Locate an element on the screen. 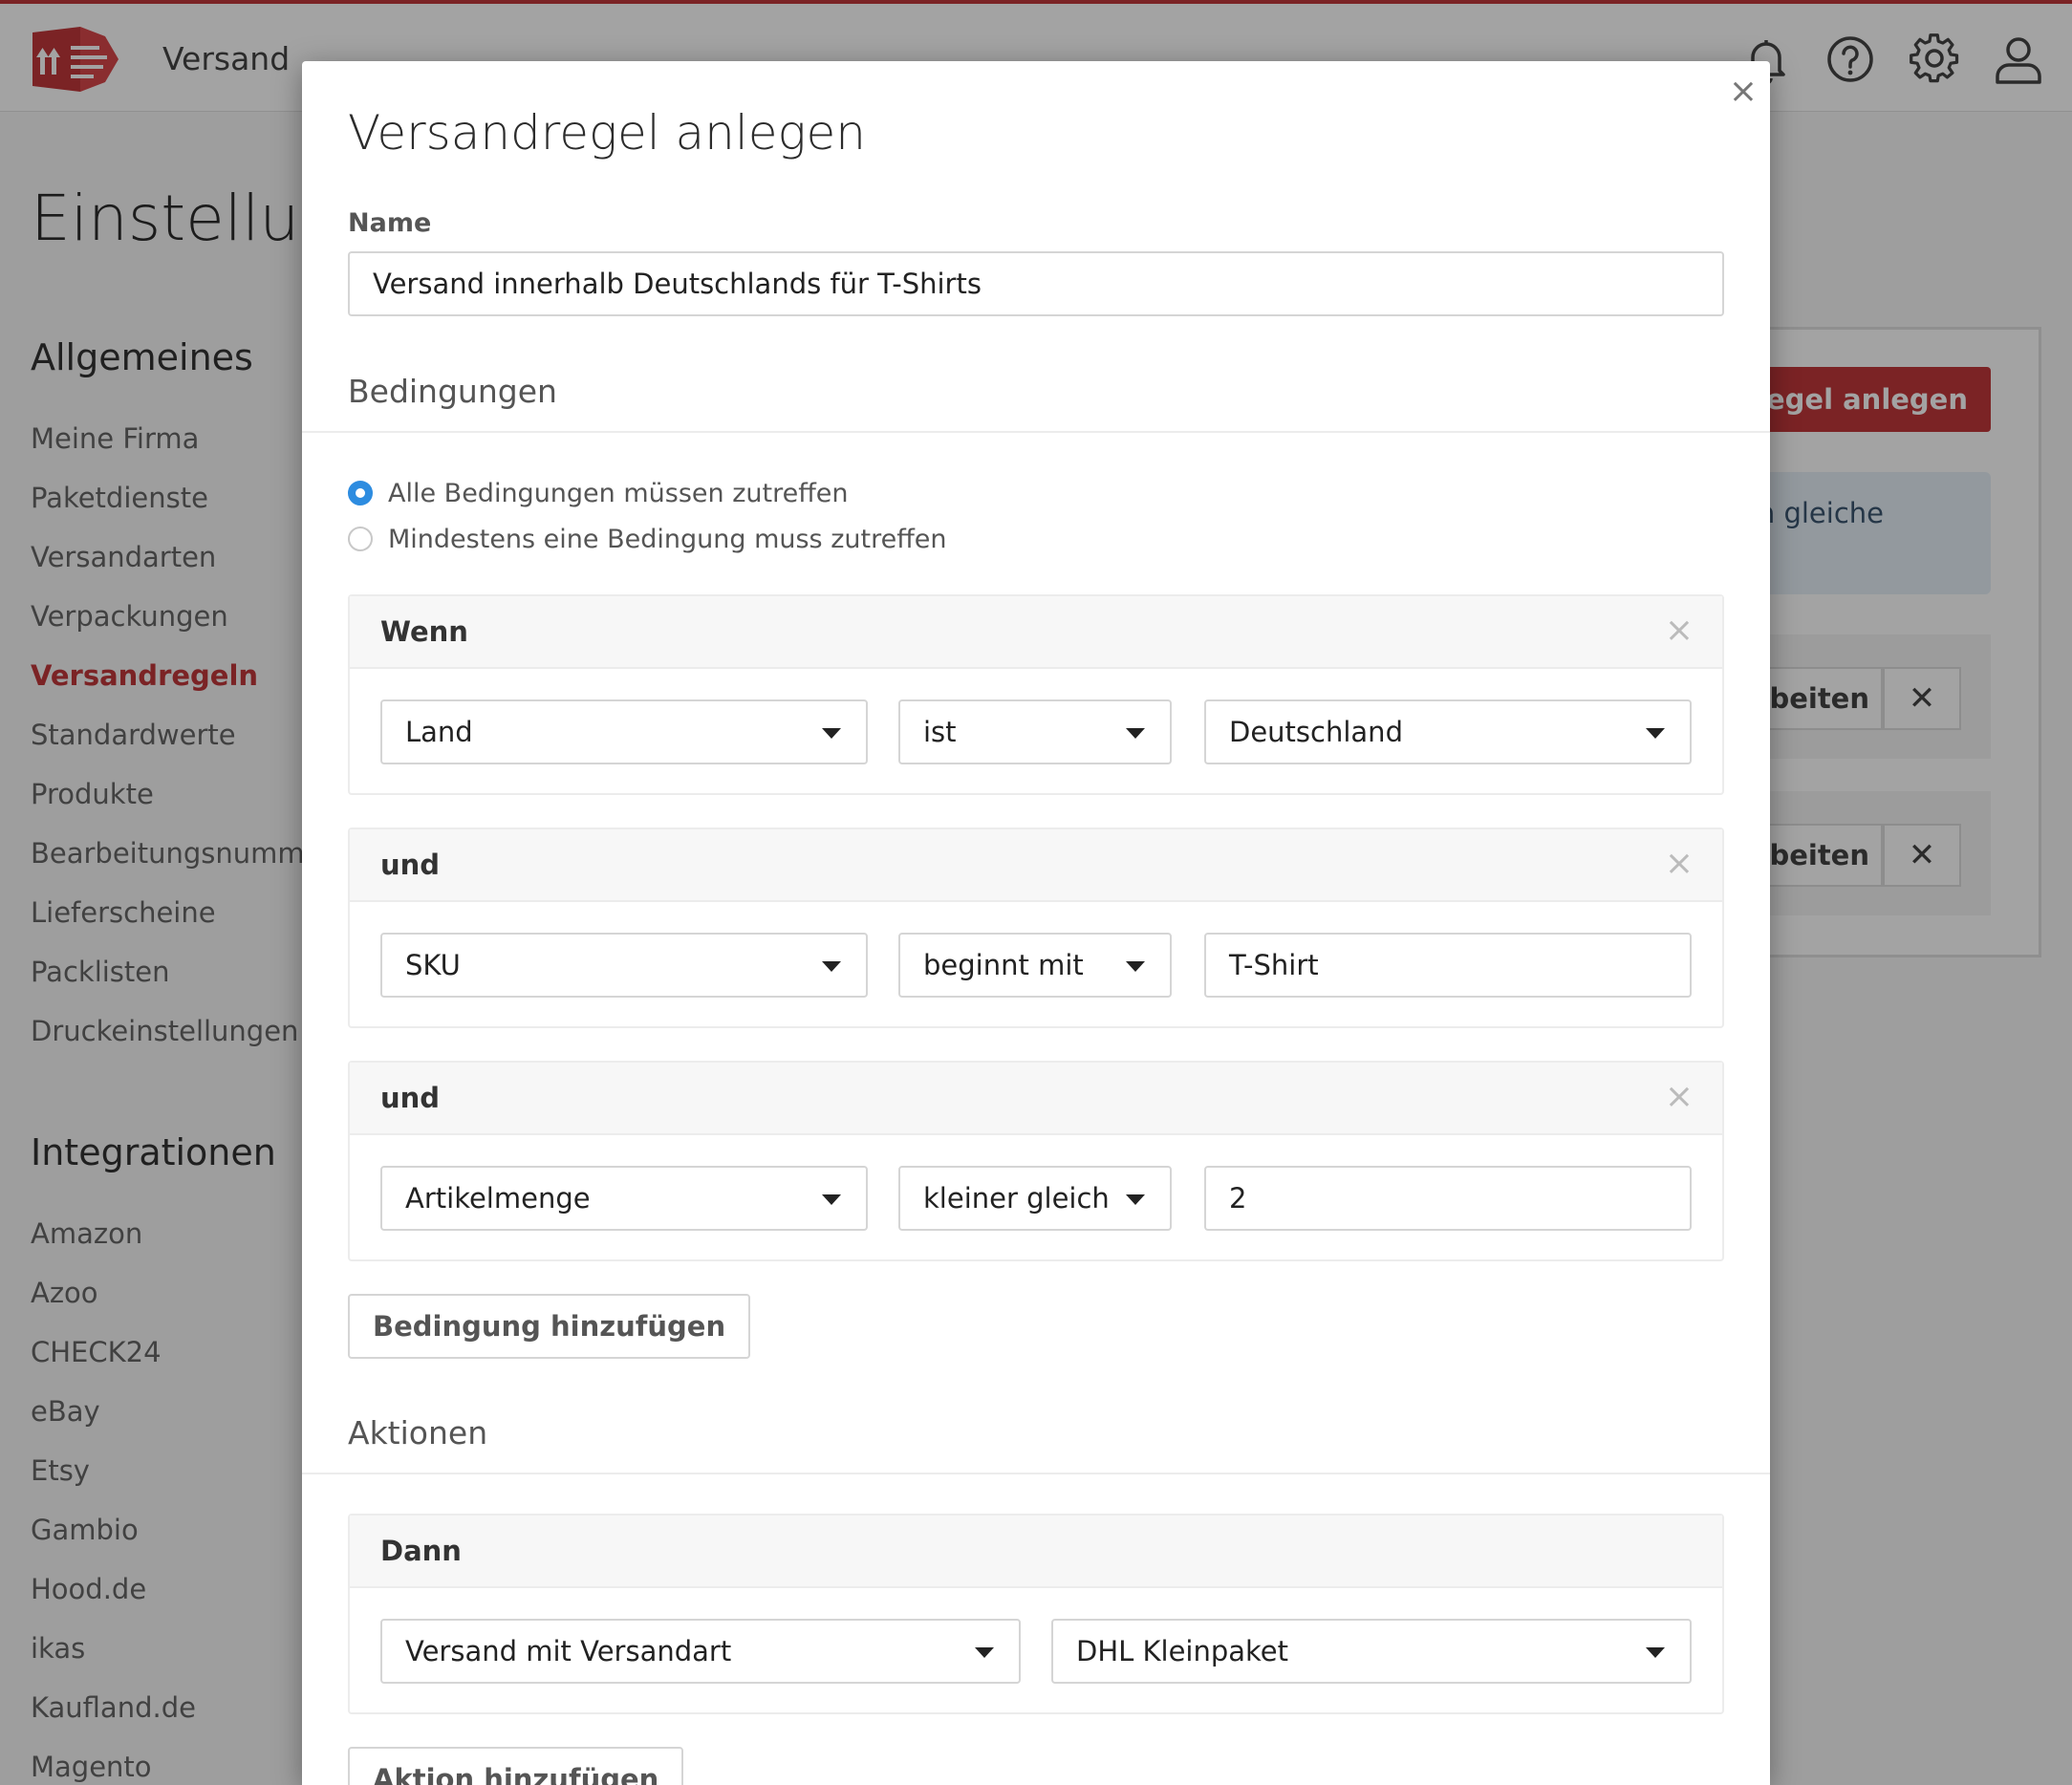  dialog-title: Versandregel anlegen is located at coordinates (607, 133).